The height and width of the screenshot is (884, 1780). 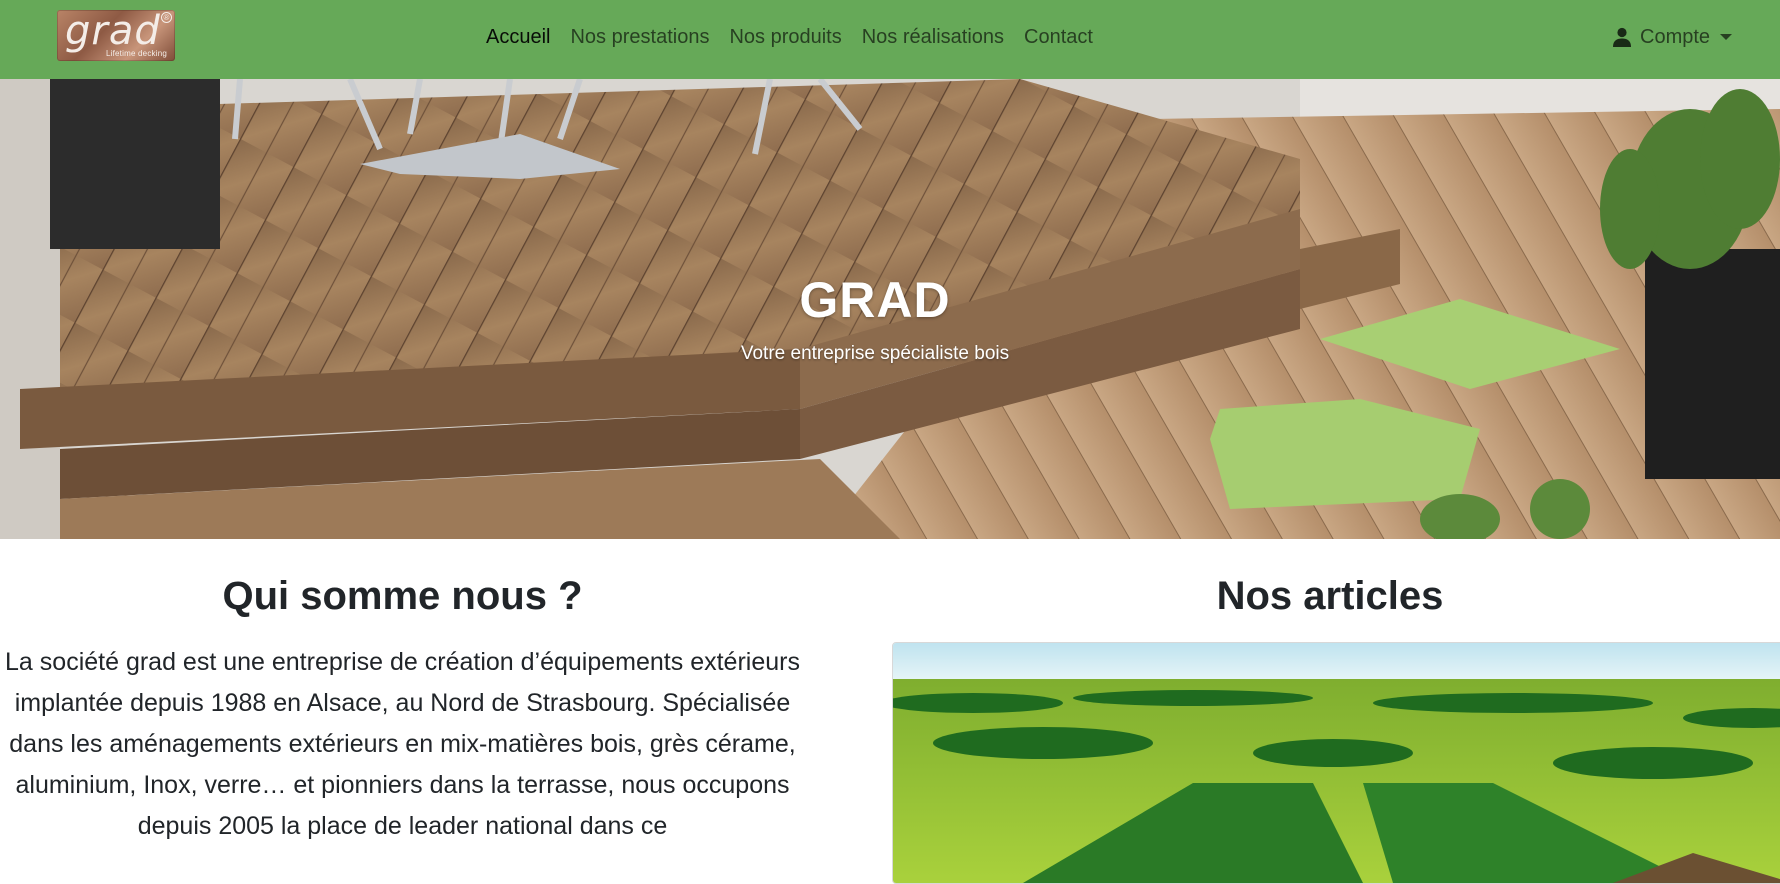 I want to click on articles-title: Nos articles, so click(x=1330, y=596).